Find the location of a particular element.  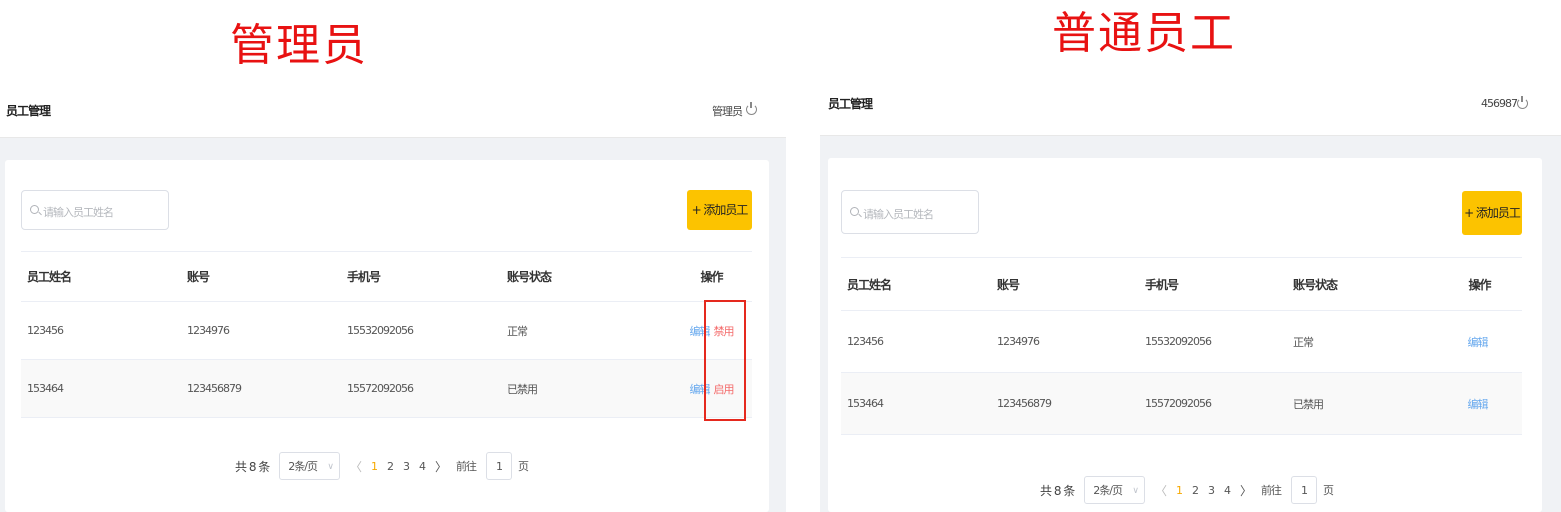

table-row: 123456 1234976 15532092056 正常 编辑 is located at coordinates (1181, 341).